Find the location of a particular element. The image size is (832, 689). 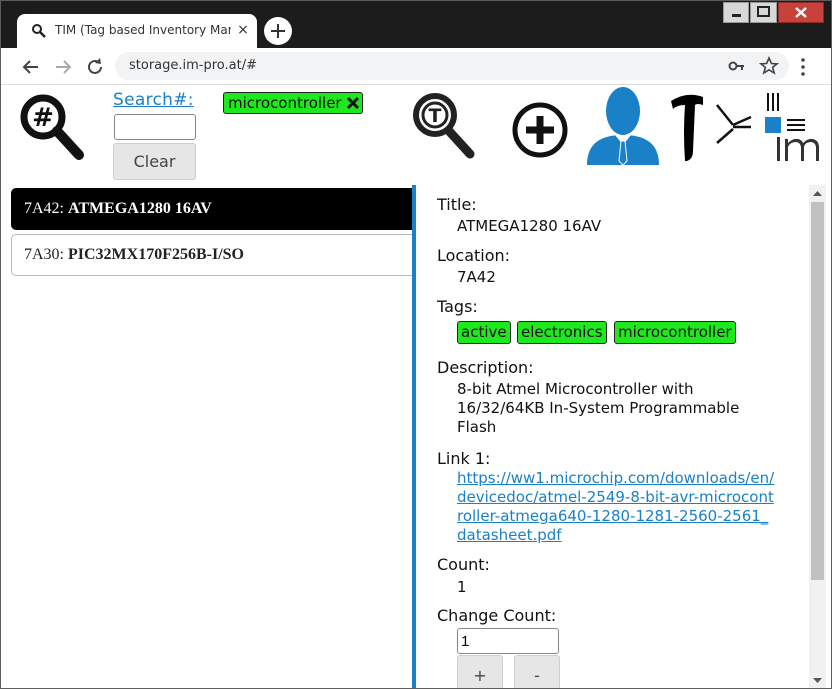

maximize-icon is located at coordinates (763, 11).